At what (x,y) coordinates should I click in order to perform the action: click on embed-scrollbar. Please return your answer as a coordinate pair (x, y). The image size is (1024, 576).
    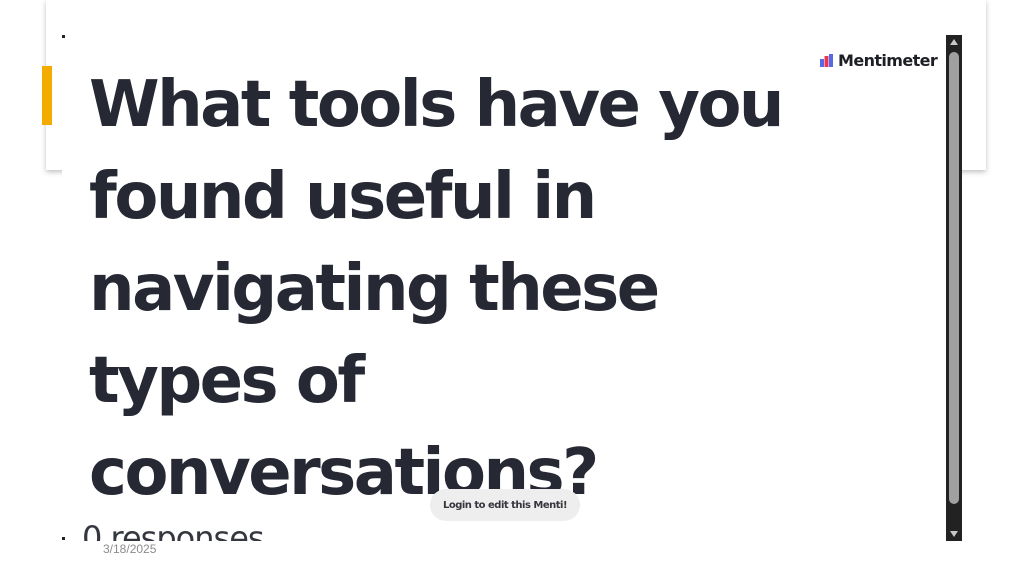
    Looking at the image, I should click on (954, 288).